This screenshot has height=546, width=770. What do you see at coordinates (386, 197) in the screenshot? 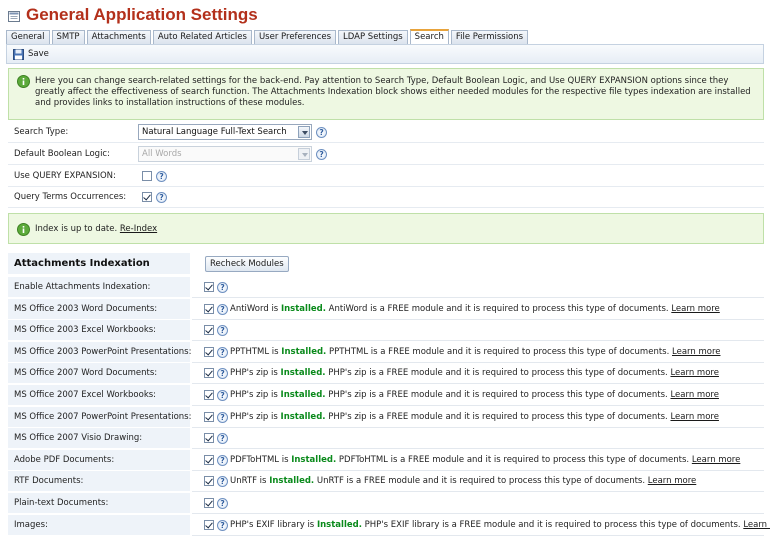
I see `query-terms-row: Query Terms Occurrences: ?` at bounding box center [386, 197].